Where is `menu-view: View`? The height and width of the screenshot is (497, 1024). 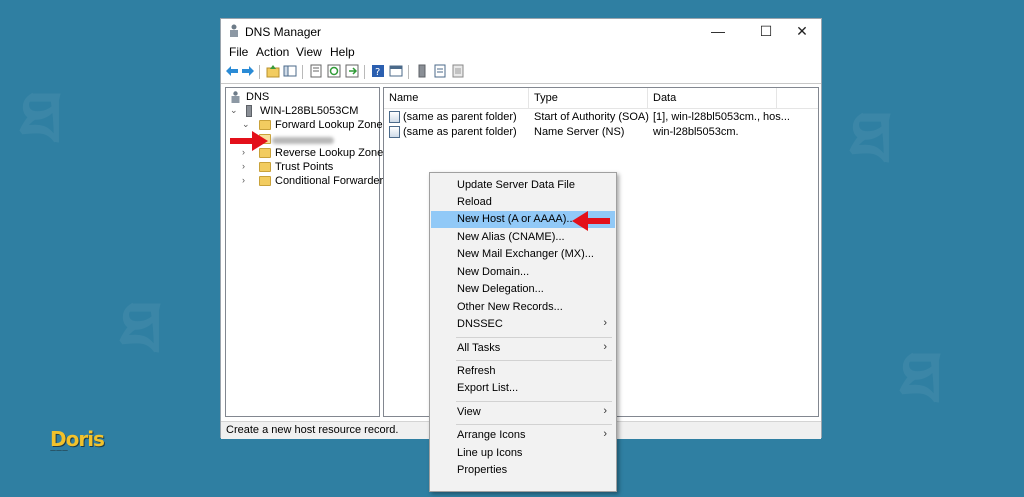
menu-view: View is located at coordinates (309, 52).